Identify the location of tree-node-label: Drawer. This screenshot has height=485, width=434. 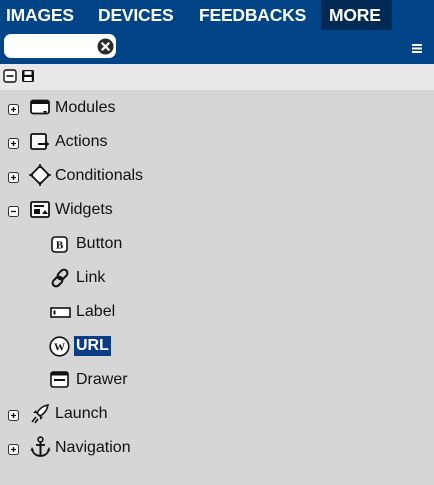
(102, 379).